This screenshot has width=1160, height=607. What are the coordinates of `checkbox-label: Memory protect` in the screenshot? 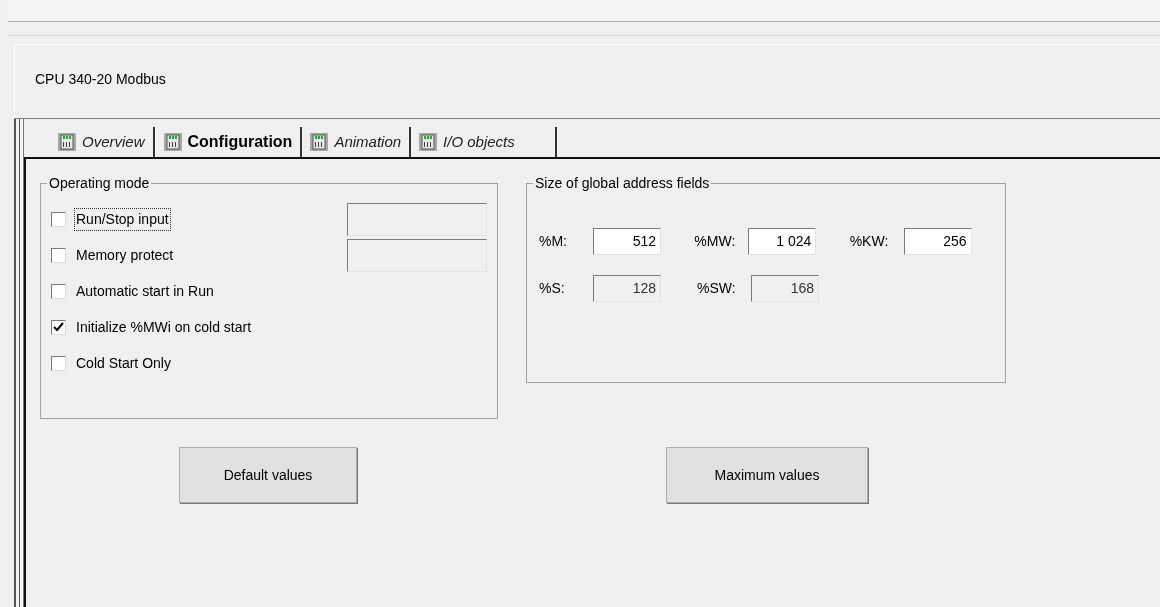 It's located at (125, 255).